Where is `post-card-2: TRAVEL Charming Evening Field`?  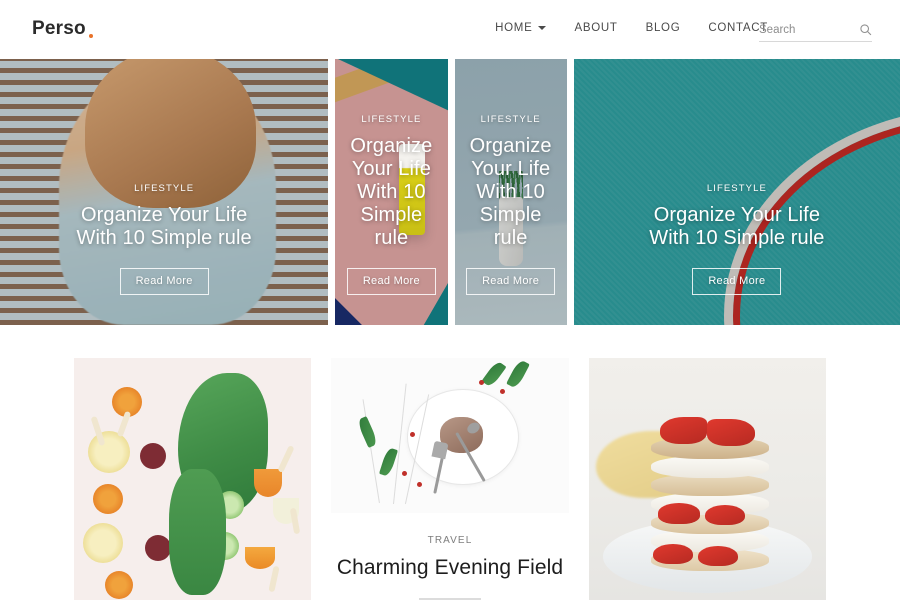
post-card-2: TRAVEL Charming Evening Field is located at coordinates (450, 479).